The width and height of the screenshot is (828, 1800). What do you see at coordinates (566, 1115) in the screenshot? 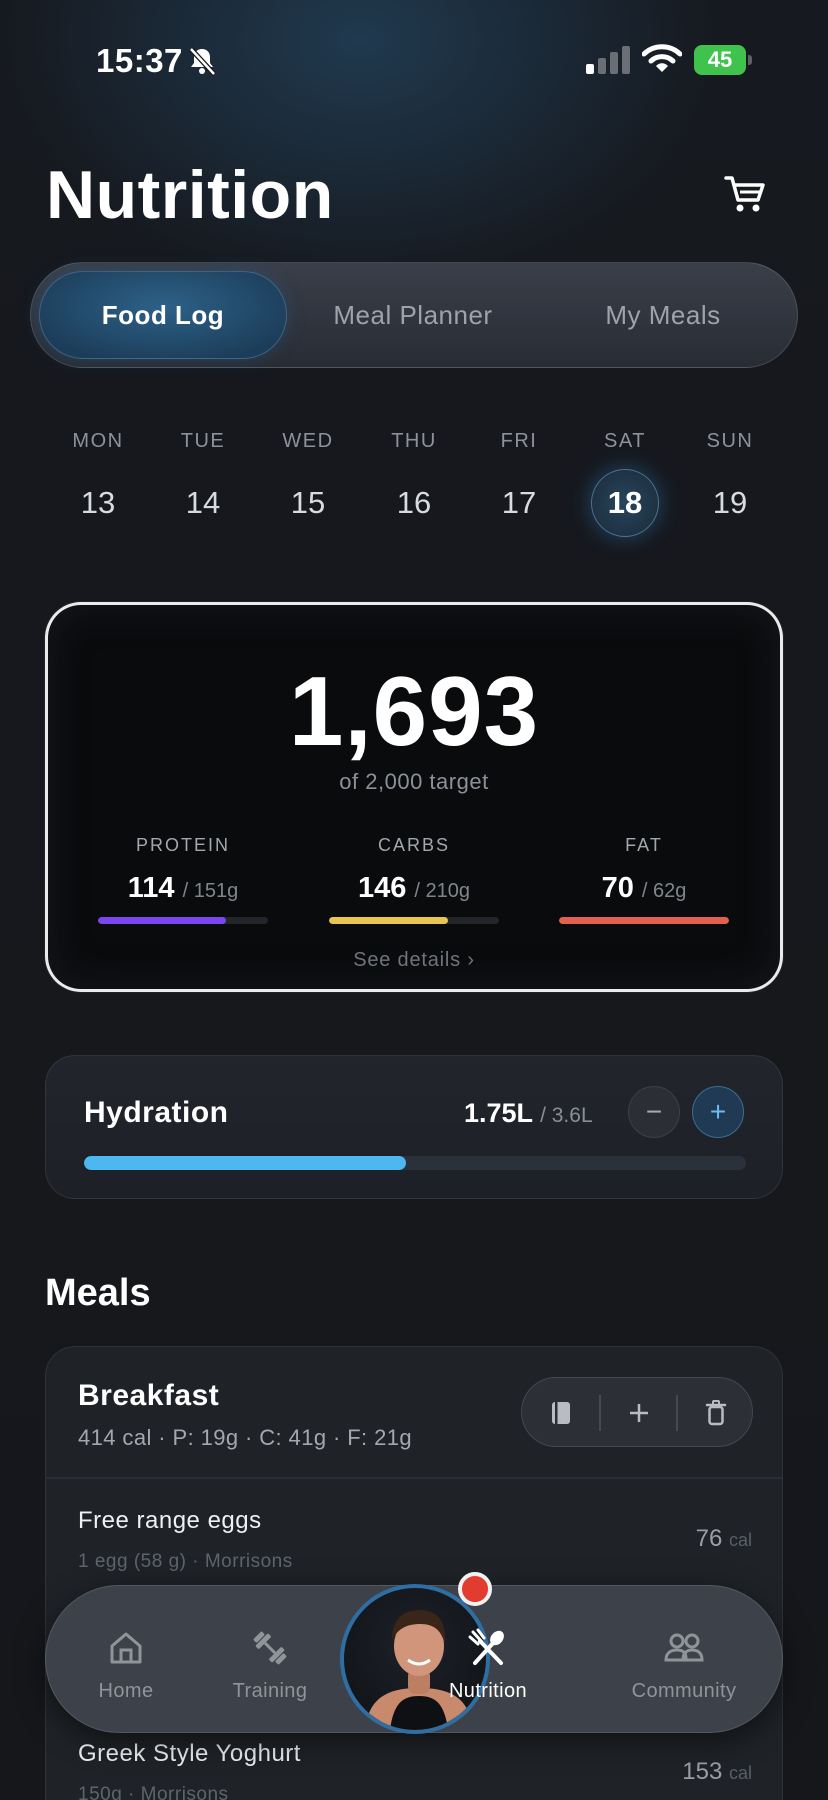
I see `hydration-target: / 3.6L` at bounding box center [566, 1115].